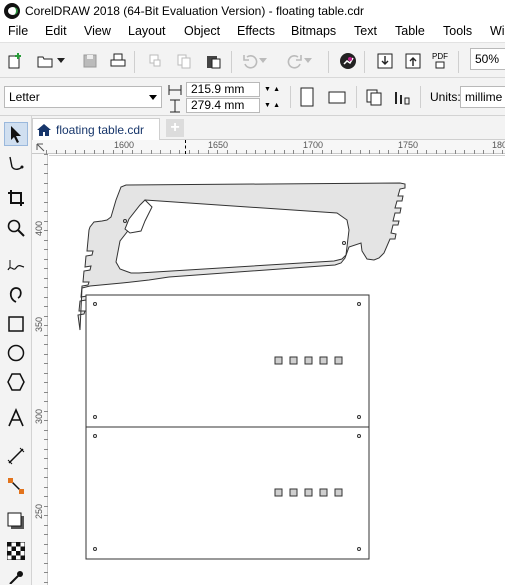  Describe the element at coordinates (202, 31) in the screenshot. I see `menu-object: Object` at that location.